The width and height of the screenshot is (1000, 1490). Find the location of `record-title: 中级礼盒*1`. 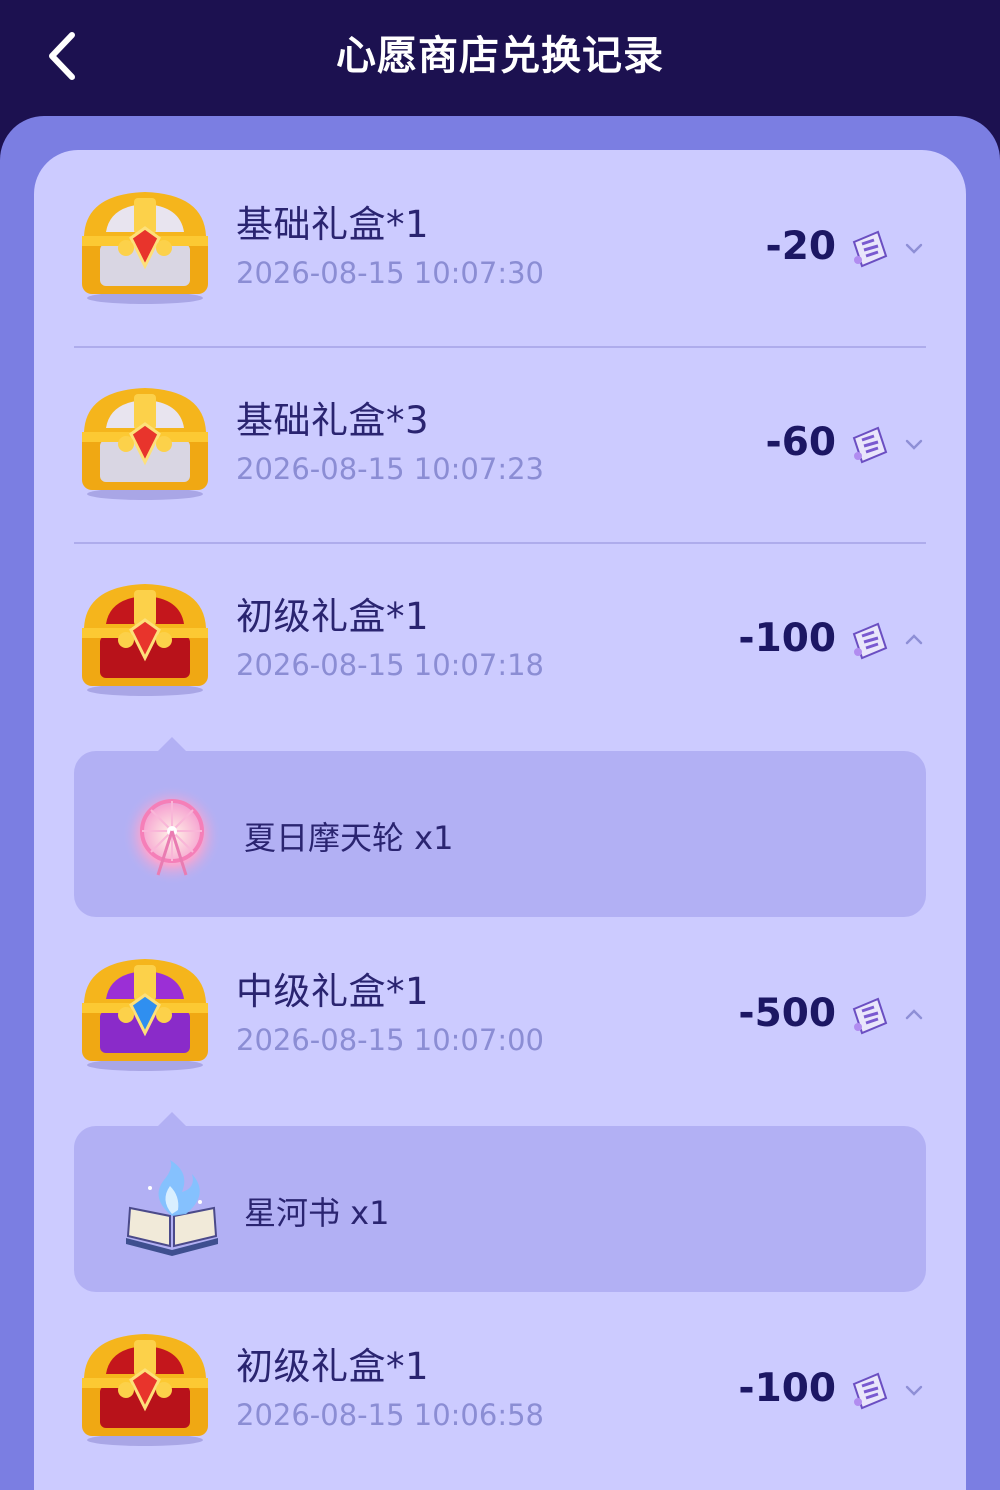

record-title: 中级礼盒*1 is located at coordinates (333, 991).